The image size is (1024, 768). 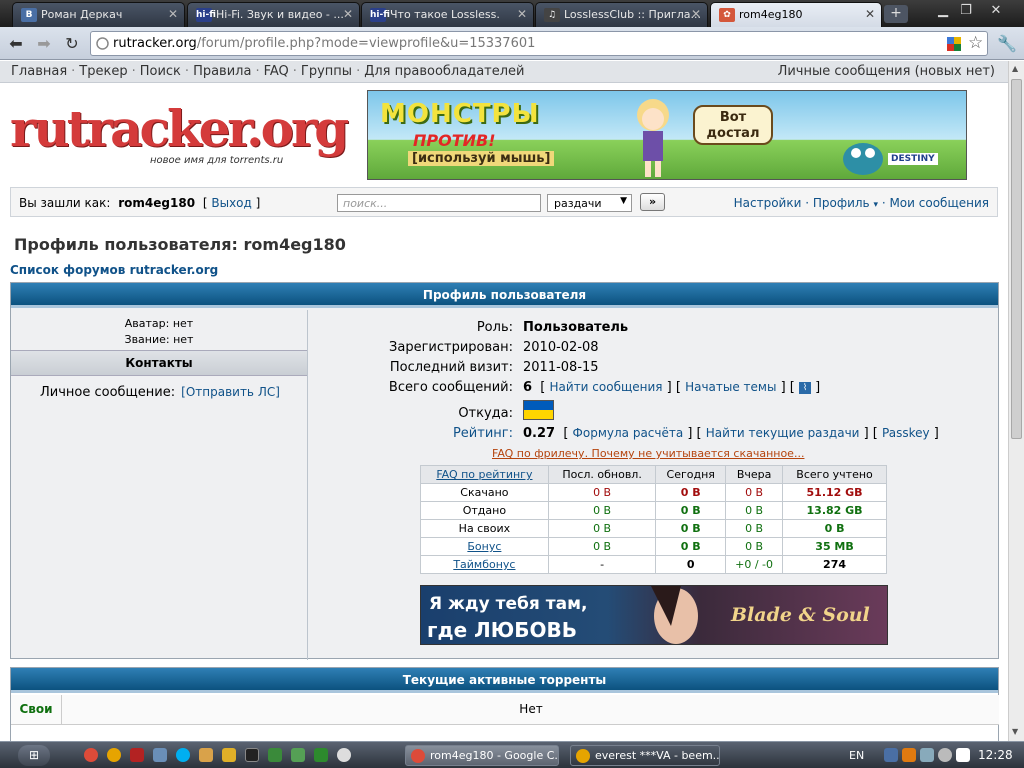 What do you see at coordinates (252, 755) in the screenshot?
I see `terminal-icon` at bounding box center [252, 755].